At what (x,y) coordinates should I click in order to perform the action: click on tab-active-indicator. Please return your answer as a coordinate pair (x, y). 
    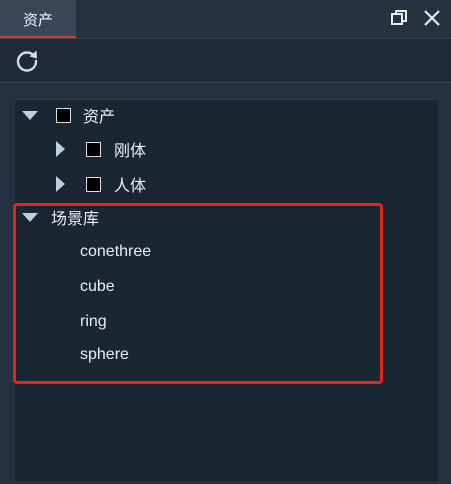
    Looking at the image, I should click on (38, 37).